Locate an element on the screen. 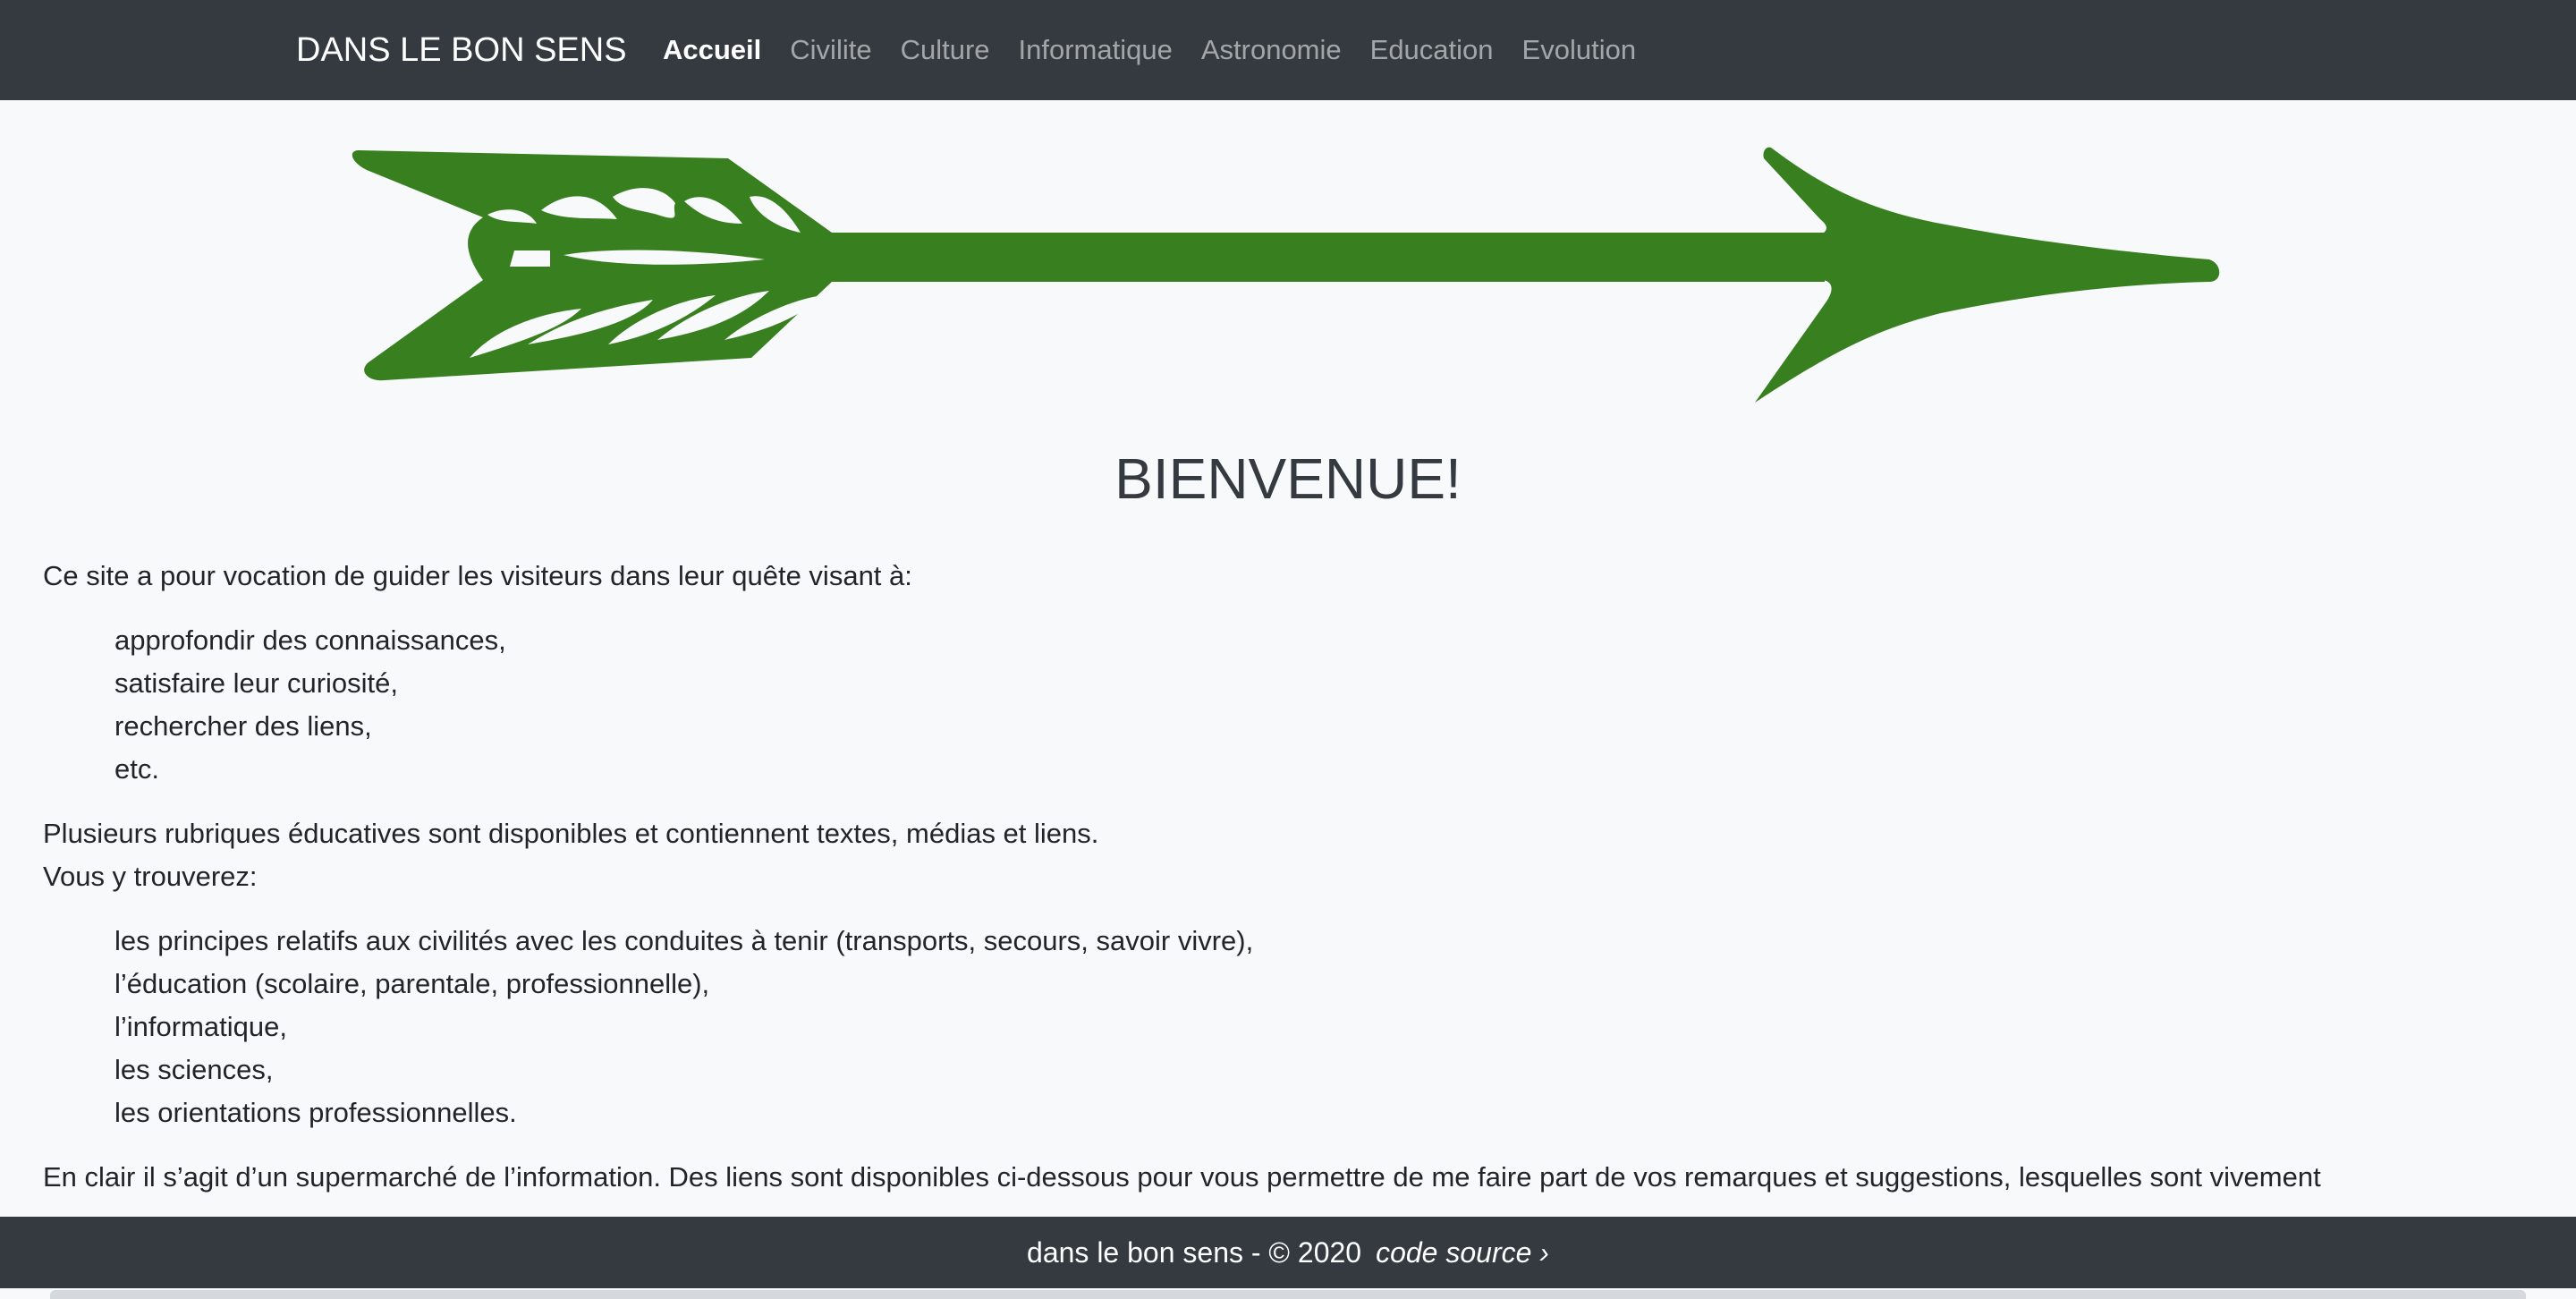  list-item: les sciences, is located at coordinates (194, 1069).